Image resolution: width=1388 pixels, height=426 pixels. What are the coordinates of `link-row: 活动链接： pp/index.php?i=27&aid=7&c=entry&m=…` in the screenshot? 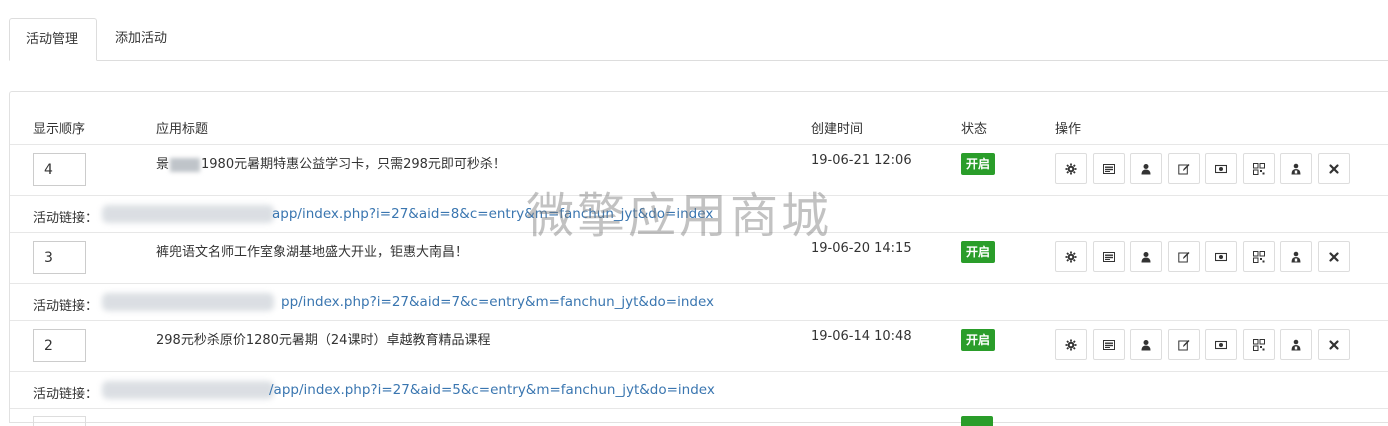 It's located at (699, 302).